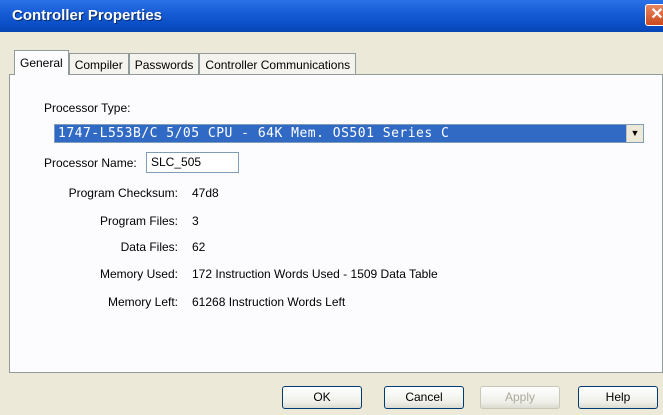 The image size is (663, 415). Describe the element at coordinates (90, 163) in the screenshot. I see `processor-name-label: Processor Name:` at that location.